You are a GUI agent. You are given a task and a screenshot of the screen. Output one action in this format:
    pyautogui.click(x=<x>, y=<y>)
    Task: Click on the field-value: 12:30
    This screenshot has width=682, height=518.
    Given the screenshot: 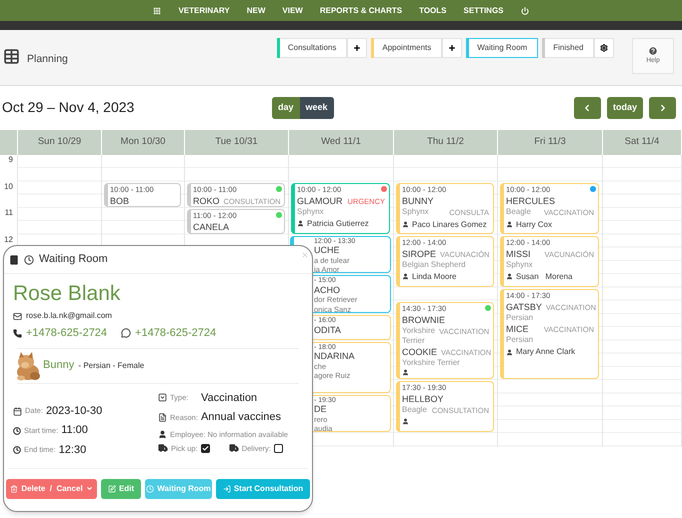 What is the action you would take?
    pyautogui.click(x=72, y=450)
    